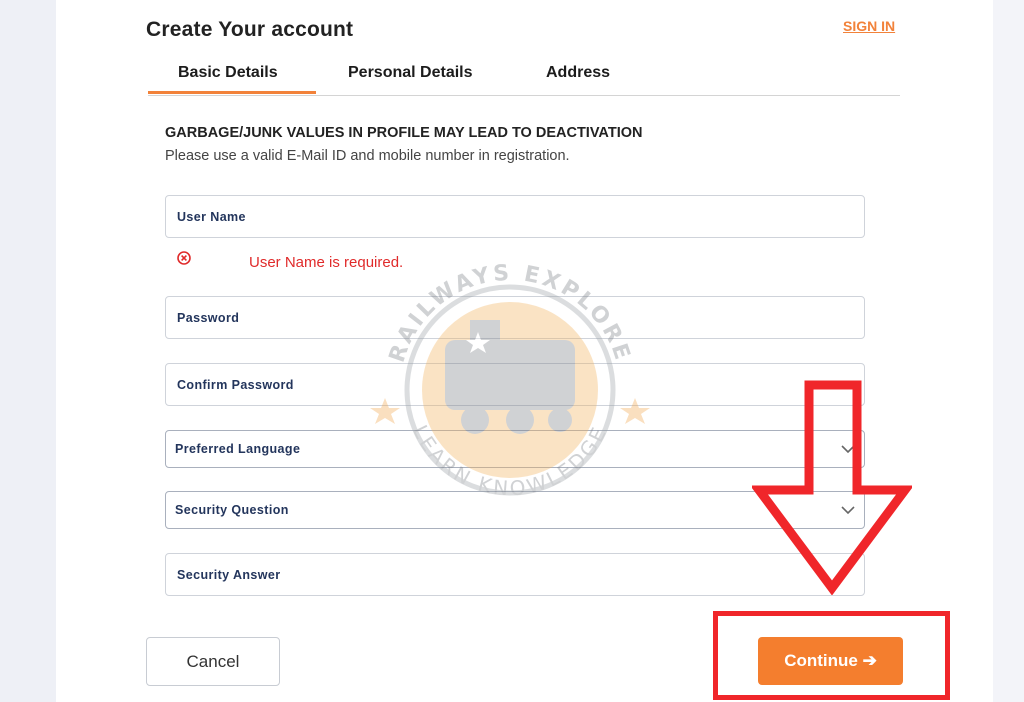 The height and width of the screenshot is (702, 1024). Describe the element at coordinates (213, 661) in the screenshot. I see `cancel-button: Cancel` at that location.